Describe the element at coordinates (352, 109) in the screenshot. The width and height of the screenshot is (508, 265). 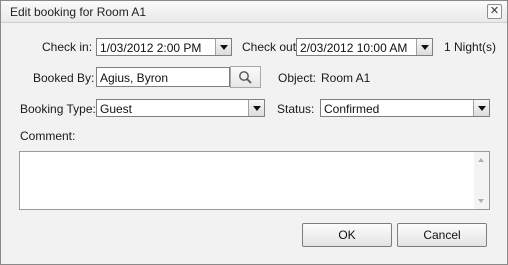
I see `status-value: Confirmed` at that location.